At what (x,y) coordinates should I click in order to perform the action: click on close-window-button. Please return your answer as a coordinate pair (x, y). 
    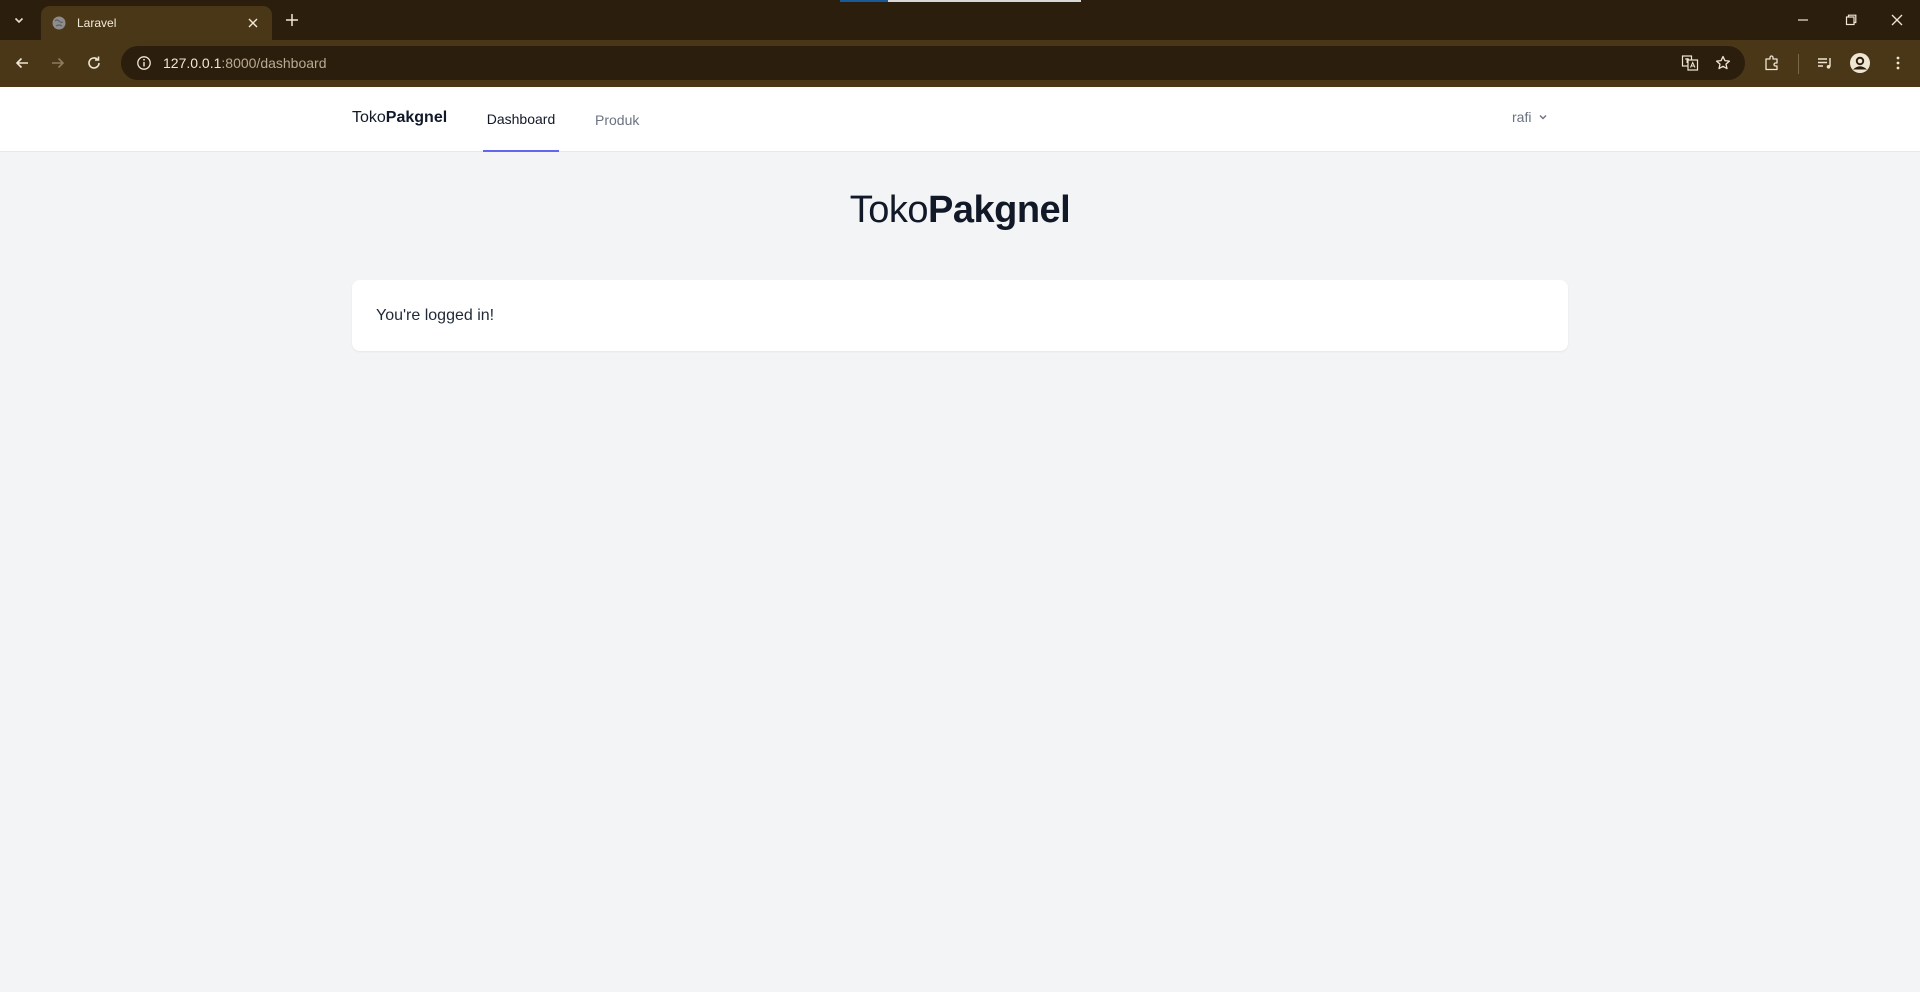
    Looking at the image, I should click on (1897, 20).